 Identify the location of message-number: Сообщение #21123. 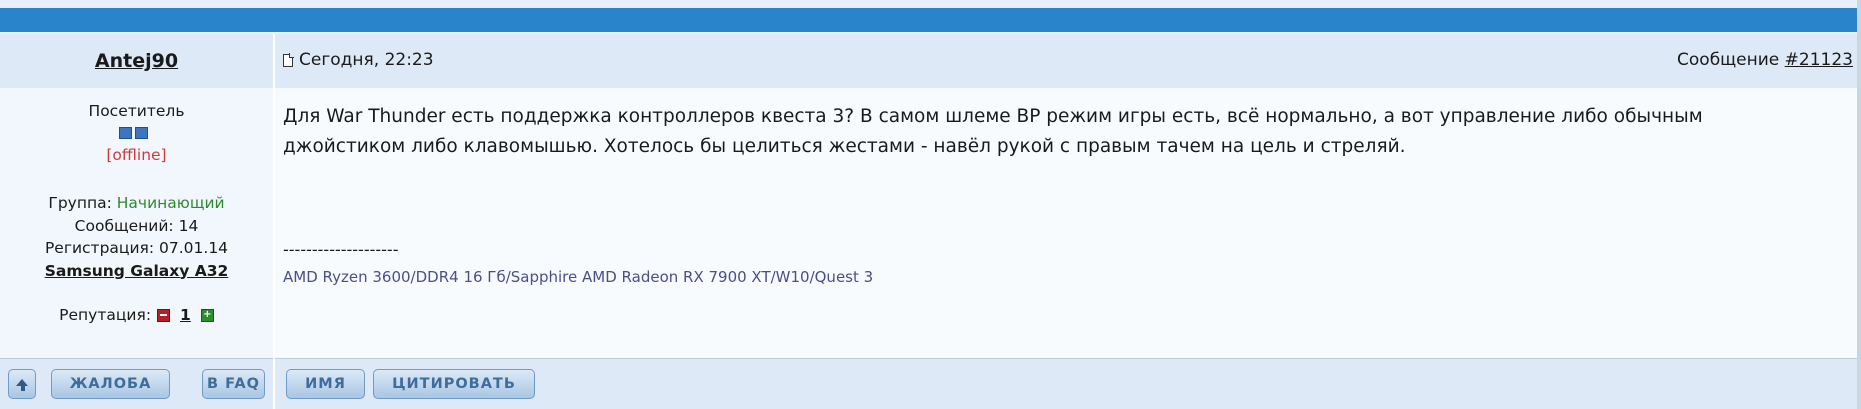
(1765, 60).